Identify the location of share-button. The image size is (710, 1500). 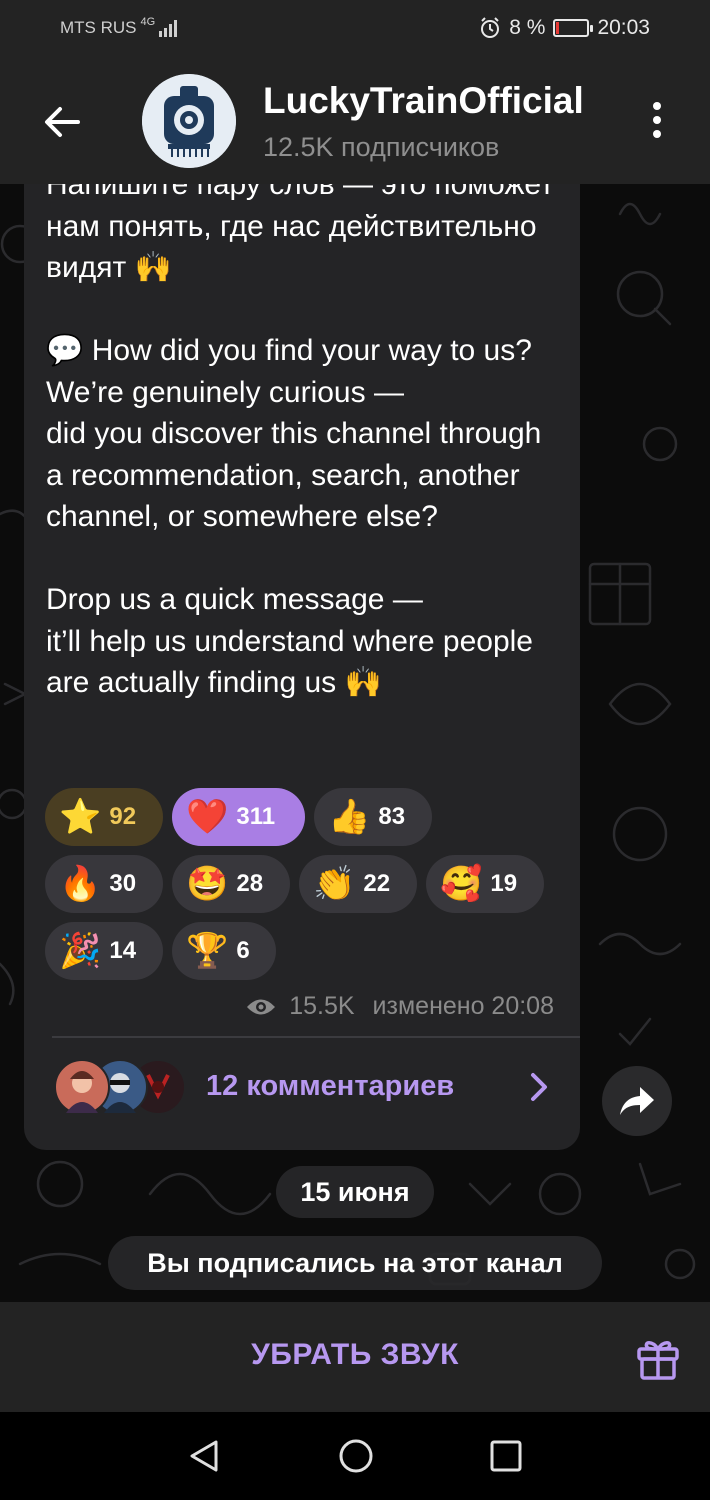
(637, 1101).